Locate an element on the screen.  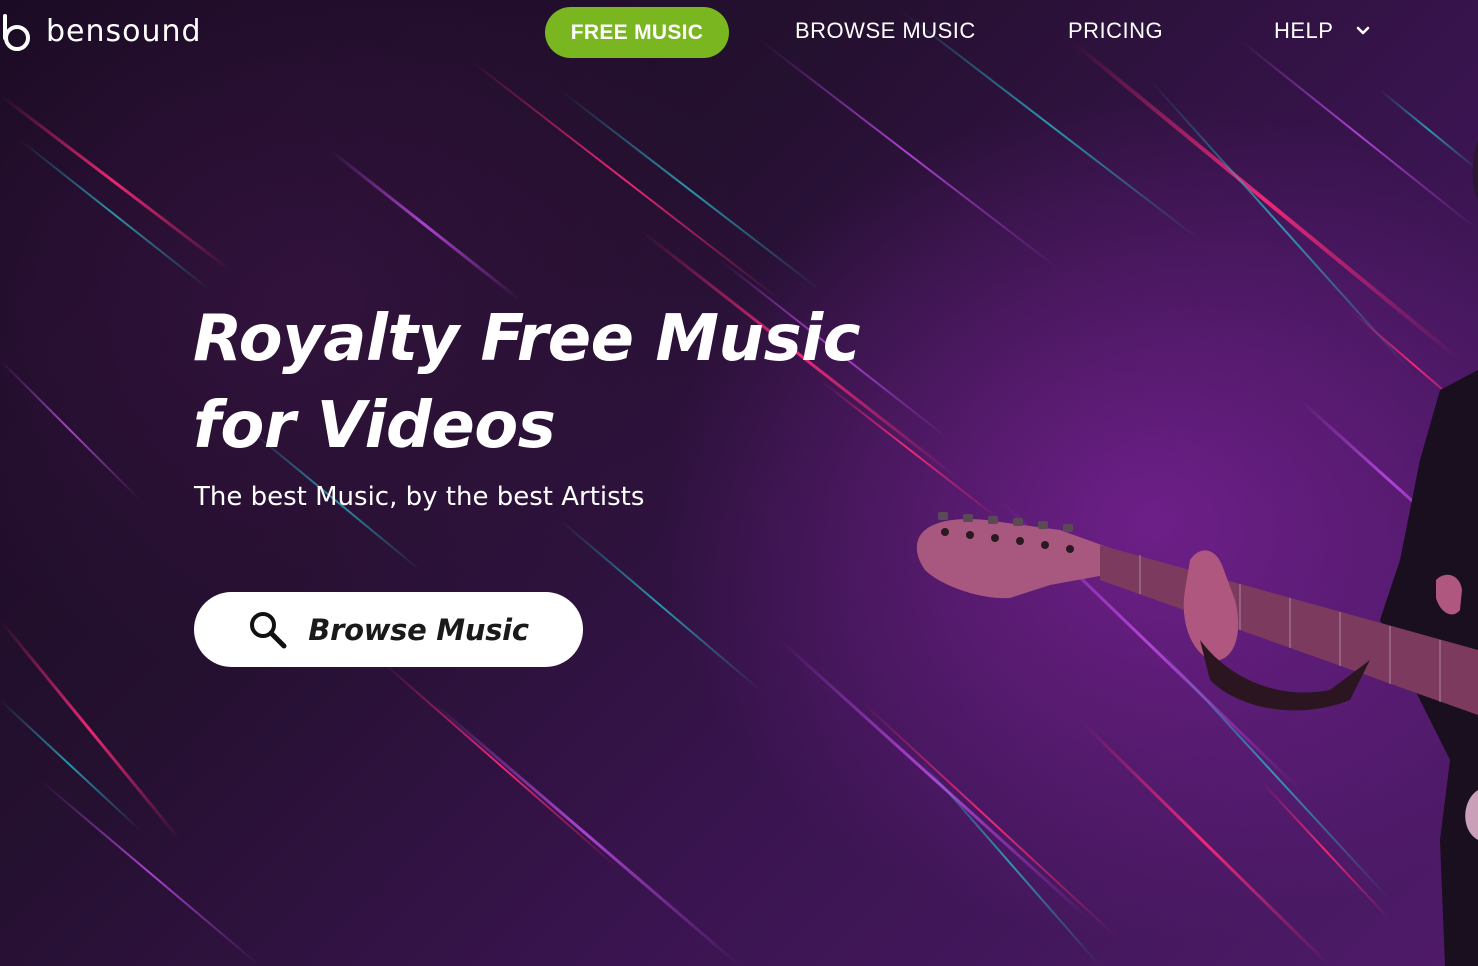
nav-help-dropdown: HELP is located at coordinates (1322, 31).